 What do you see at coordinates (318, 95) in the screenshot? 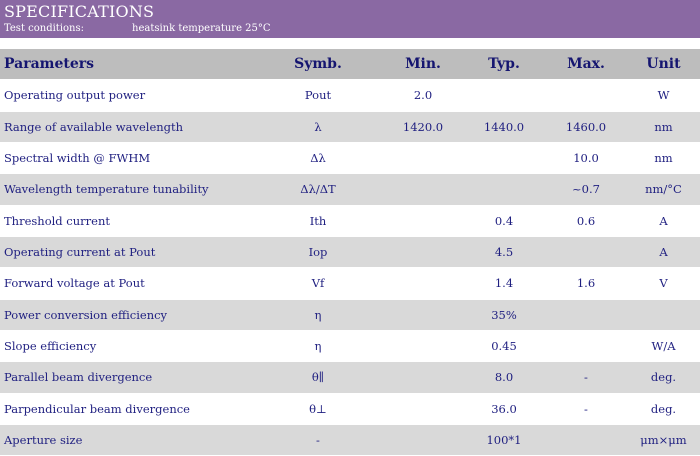
I see `symbol-cell: Pout` at bounding box center [318, 95].